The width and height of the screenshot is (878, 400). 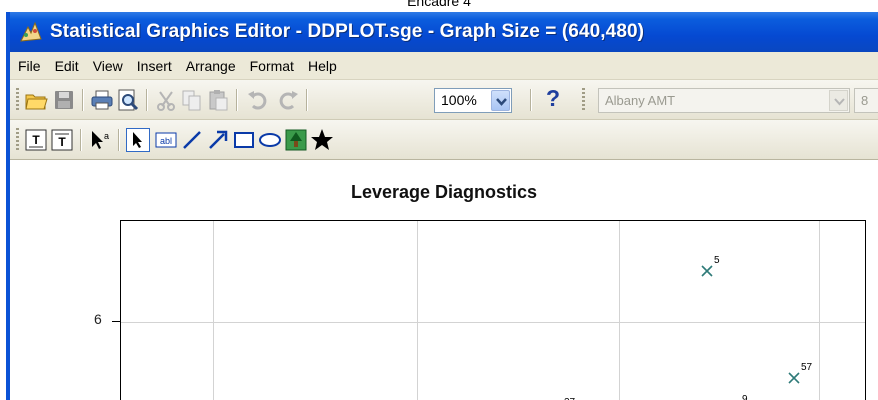 I want to click on menu-file: File, so click(x=29, y=66).